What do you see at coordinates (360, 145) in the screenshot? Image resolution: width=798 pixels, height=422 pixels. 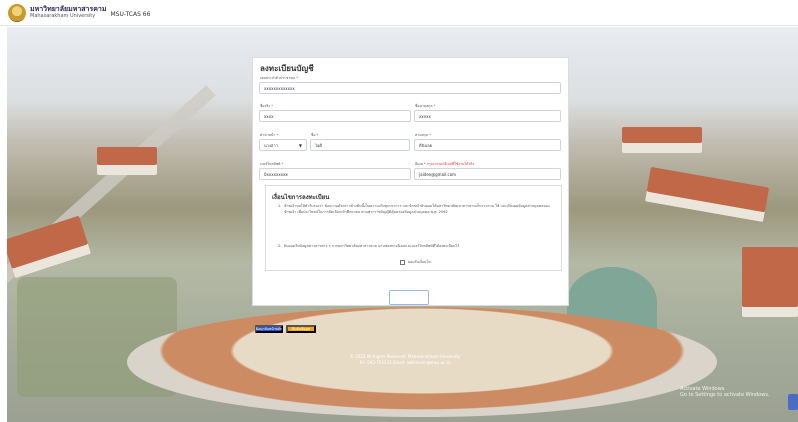 I see `nickname-input: ไอดี` at bounding box center [360, 145].